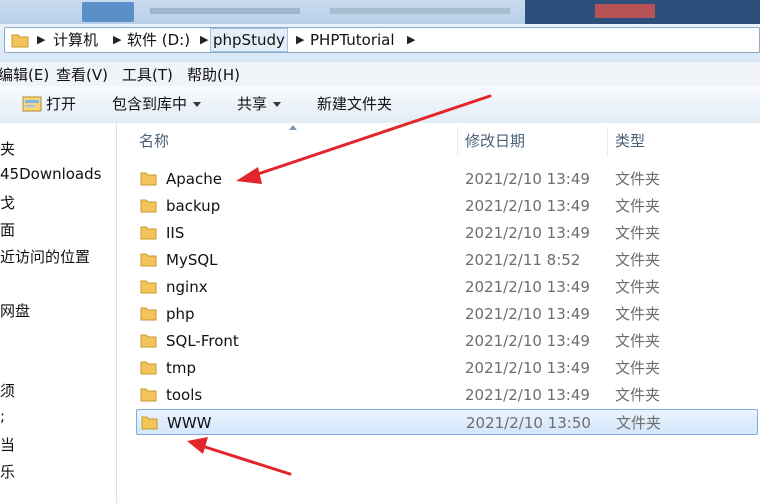 Image resolution: width=760 pixels, height=503 pixels. I want to click on breadcrumb-computer: 计算机, so click(75, 40).